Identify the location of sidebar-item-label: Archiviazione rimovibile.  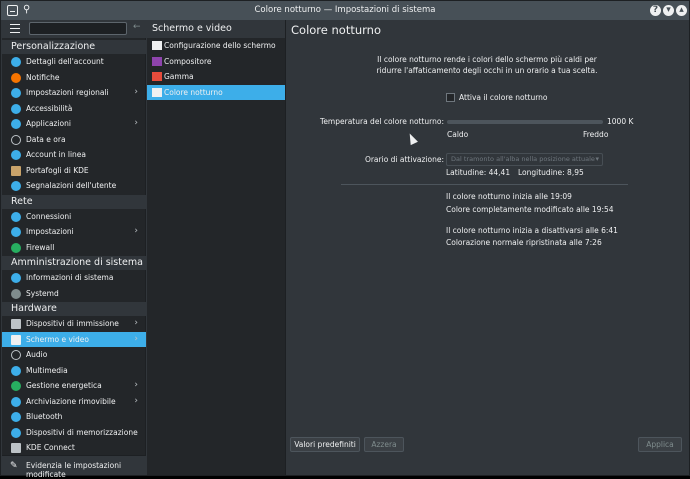
(71, 401).